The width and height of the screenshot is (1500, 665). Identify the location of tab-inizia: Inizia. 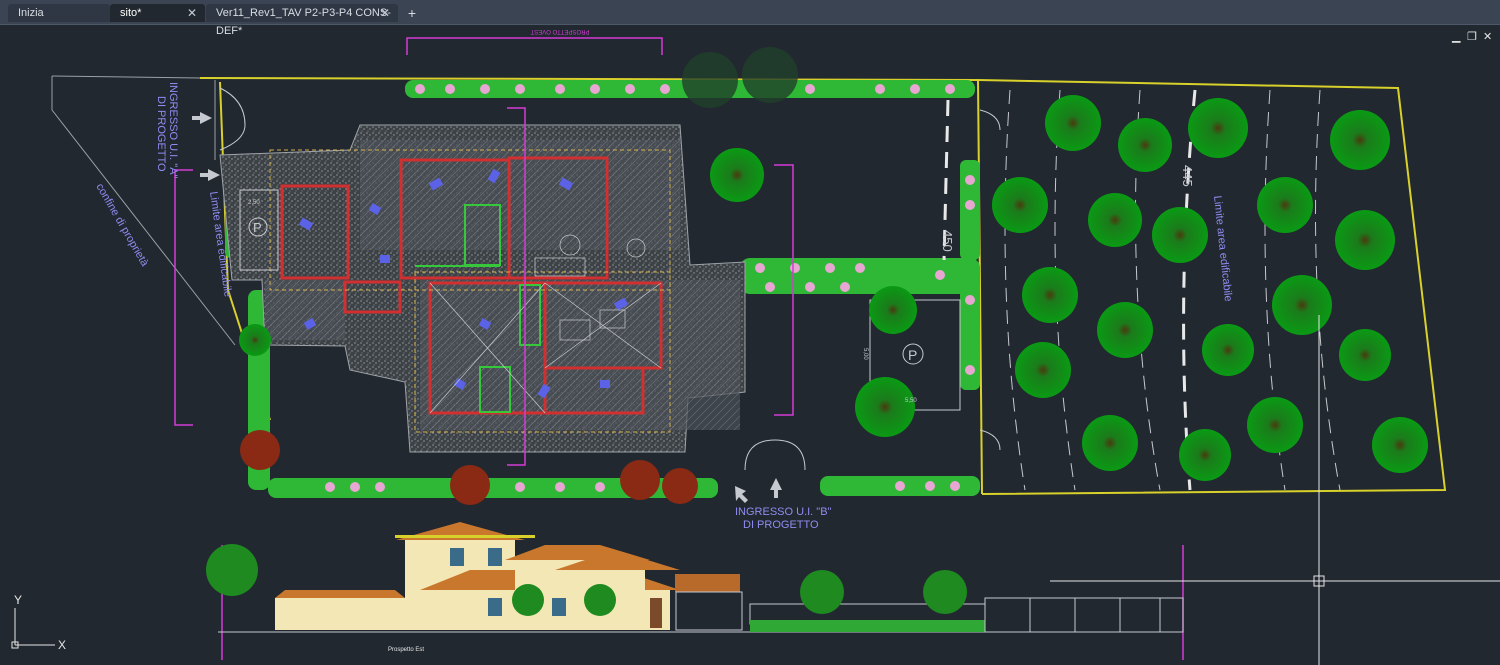
(59, 13).